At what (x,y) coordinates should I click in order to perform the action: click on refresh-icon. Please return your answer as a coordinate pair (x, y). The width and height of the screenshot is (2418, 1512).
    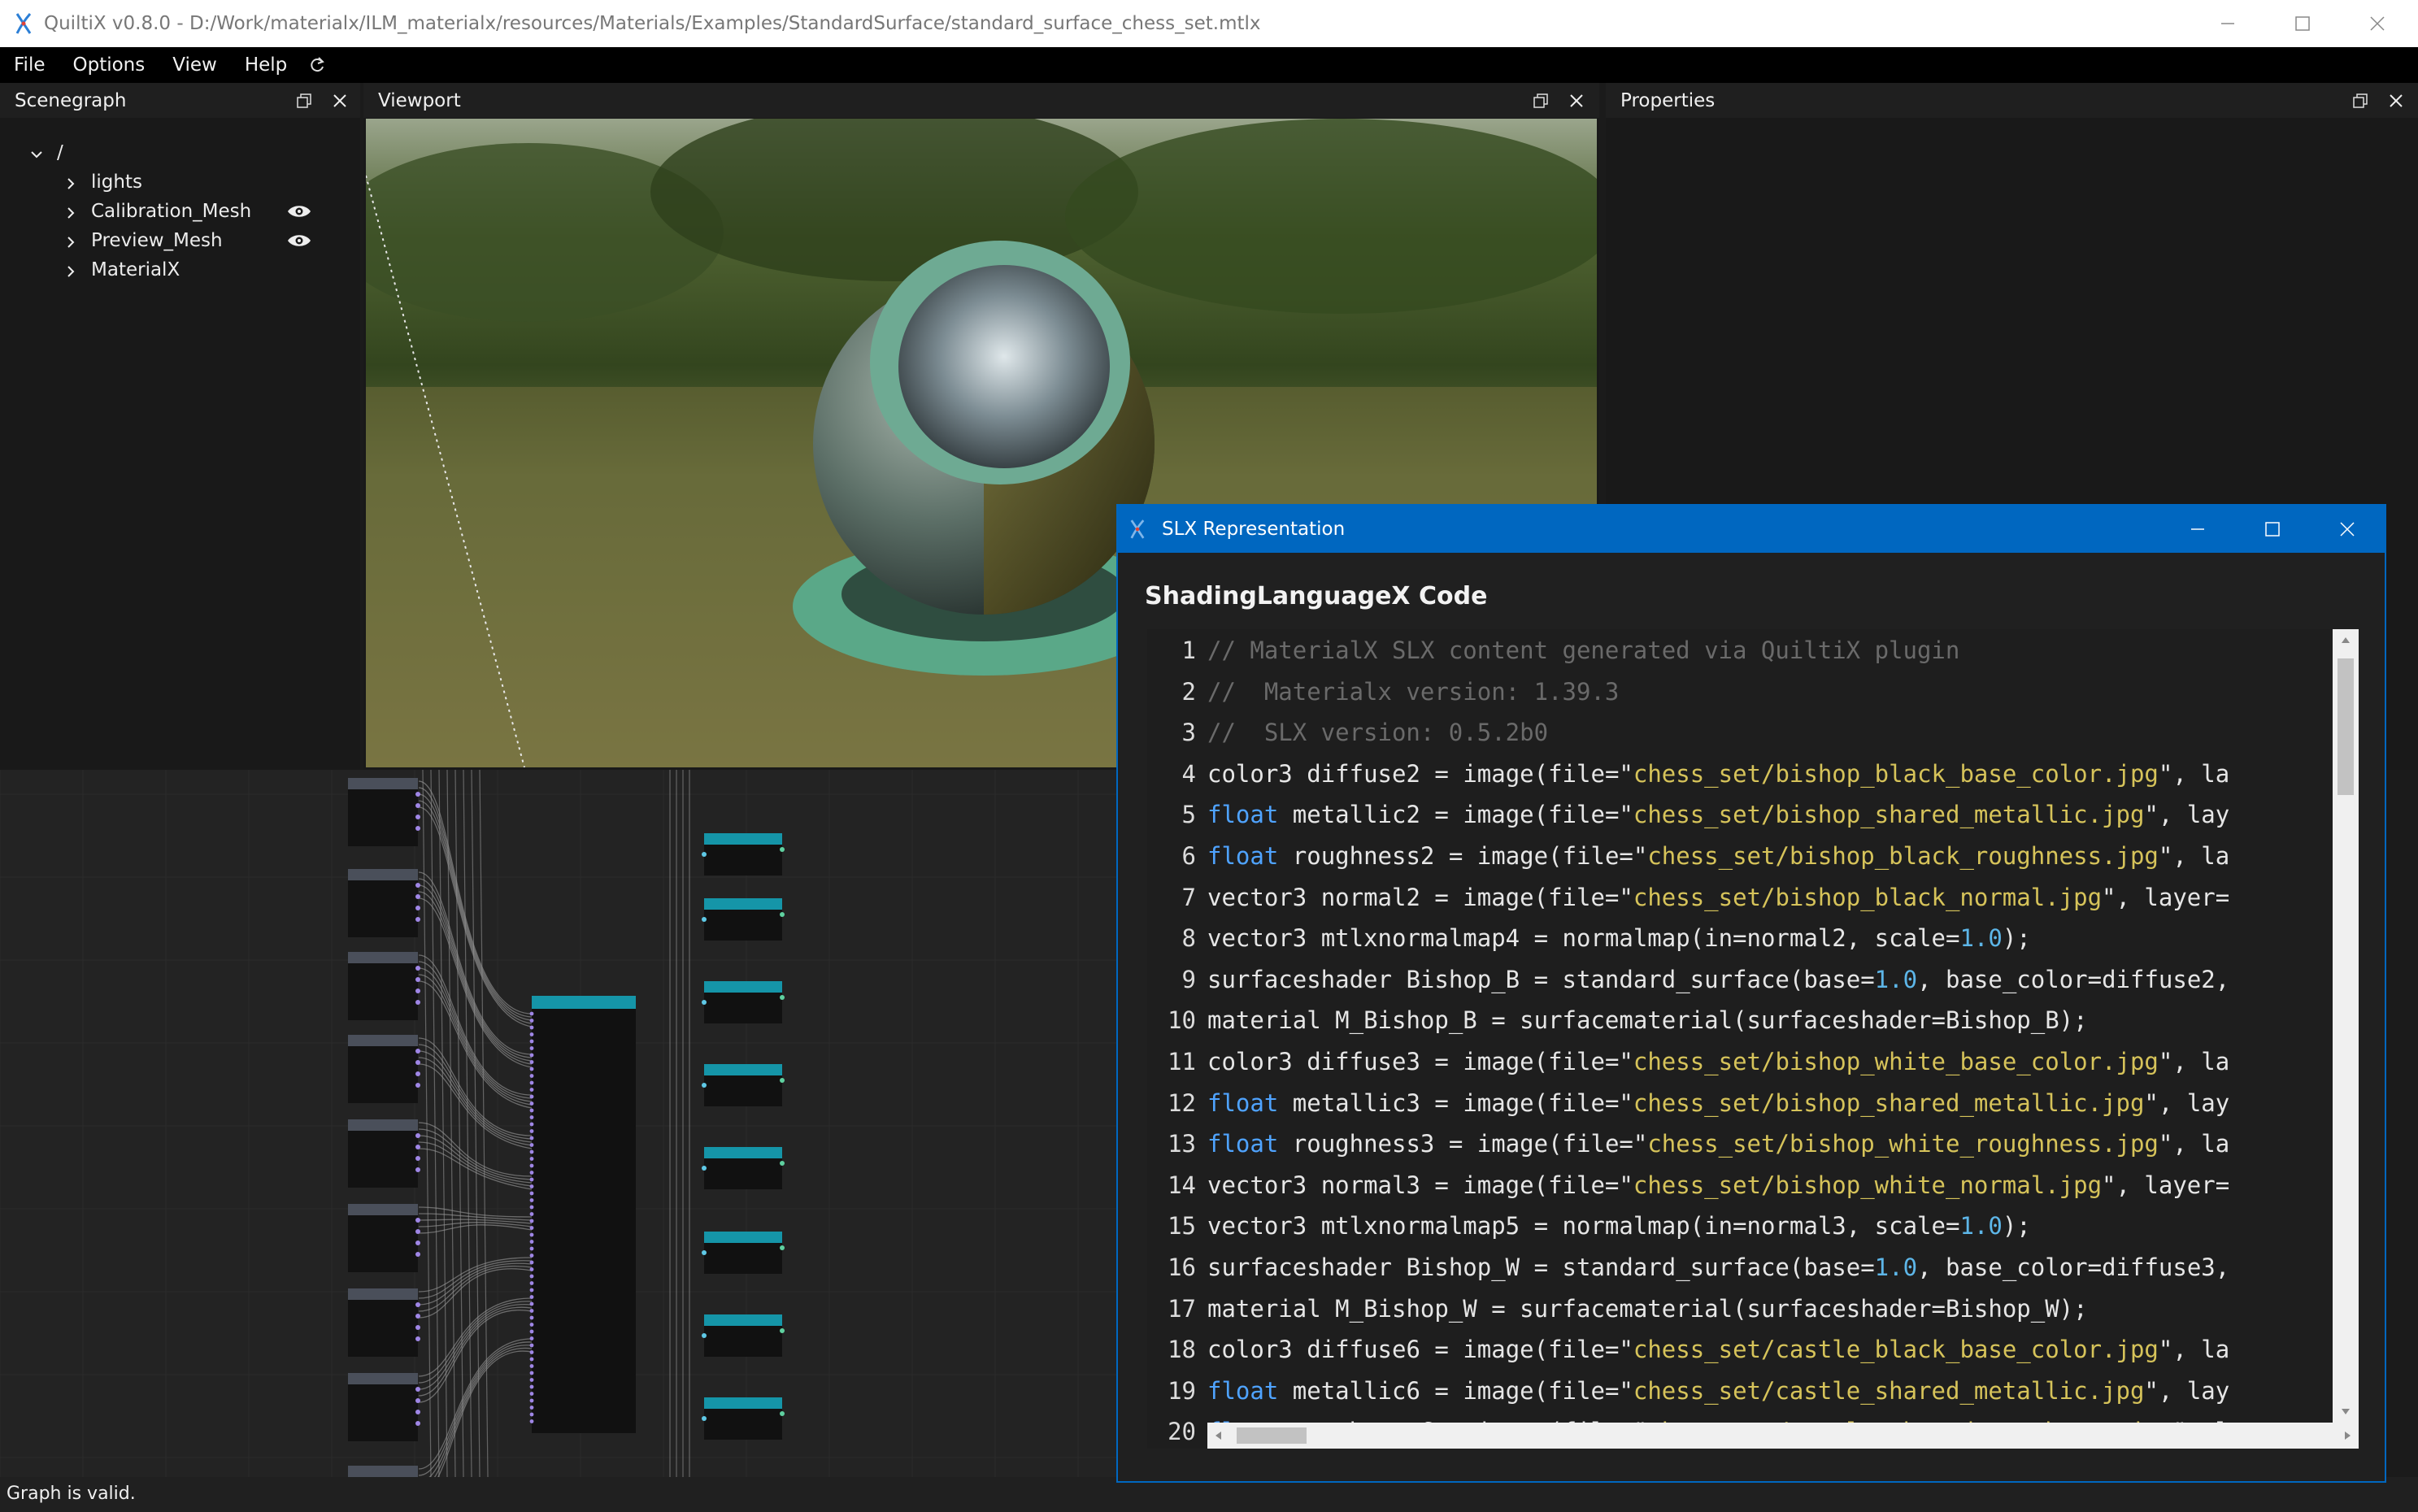
    Looking at the image, I should click on (317, 65).